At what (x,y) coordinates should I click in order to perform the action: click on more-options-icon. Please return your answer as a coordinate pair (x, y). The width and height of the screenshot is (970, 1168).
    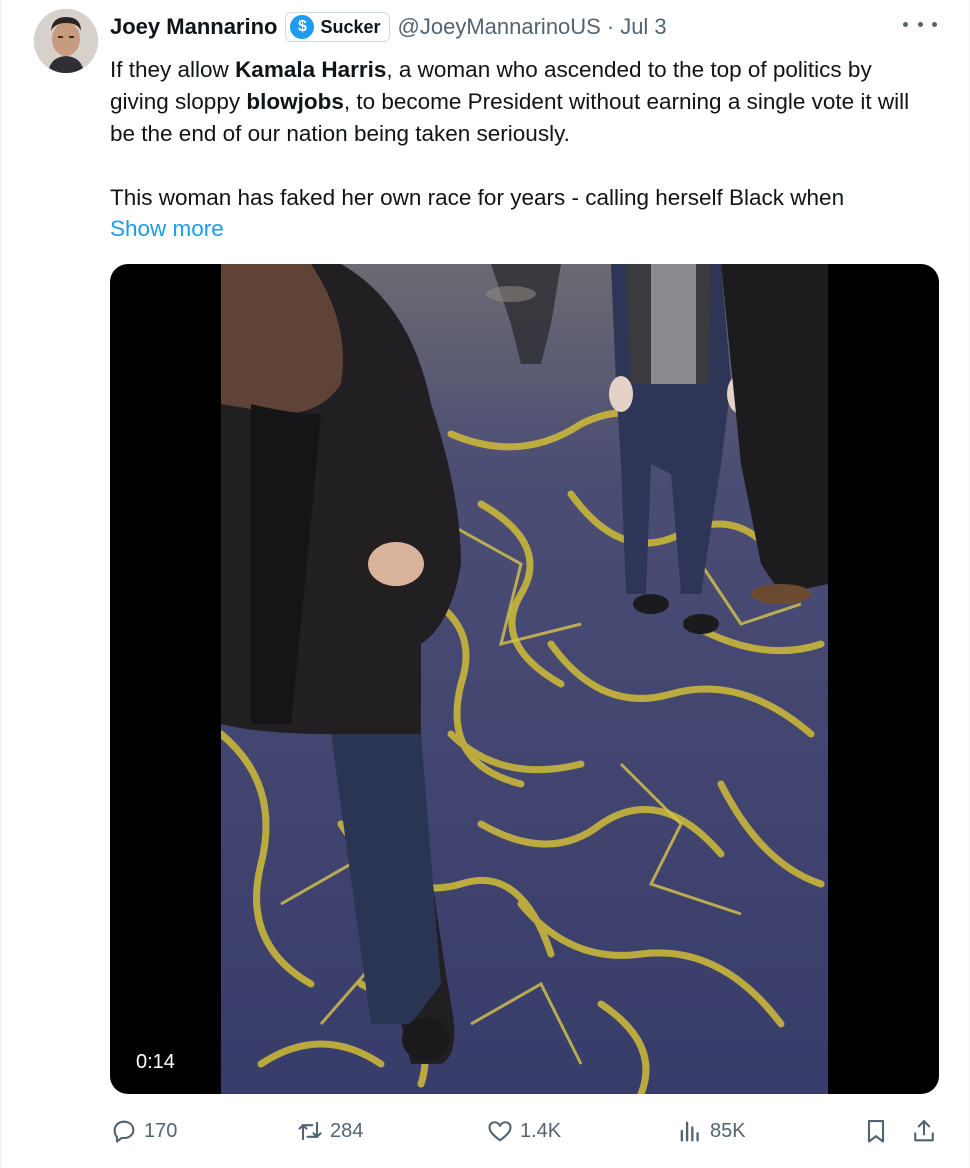
    Looking at the image, I should click on (920, 24).